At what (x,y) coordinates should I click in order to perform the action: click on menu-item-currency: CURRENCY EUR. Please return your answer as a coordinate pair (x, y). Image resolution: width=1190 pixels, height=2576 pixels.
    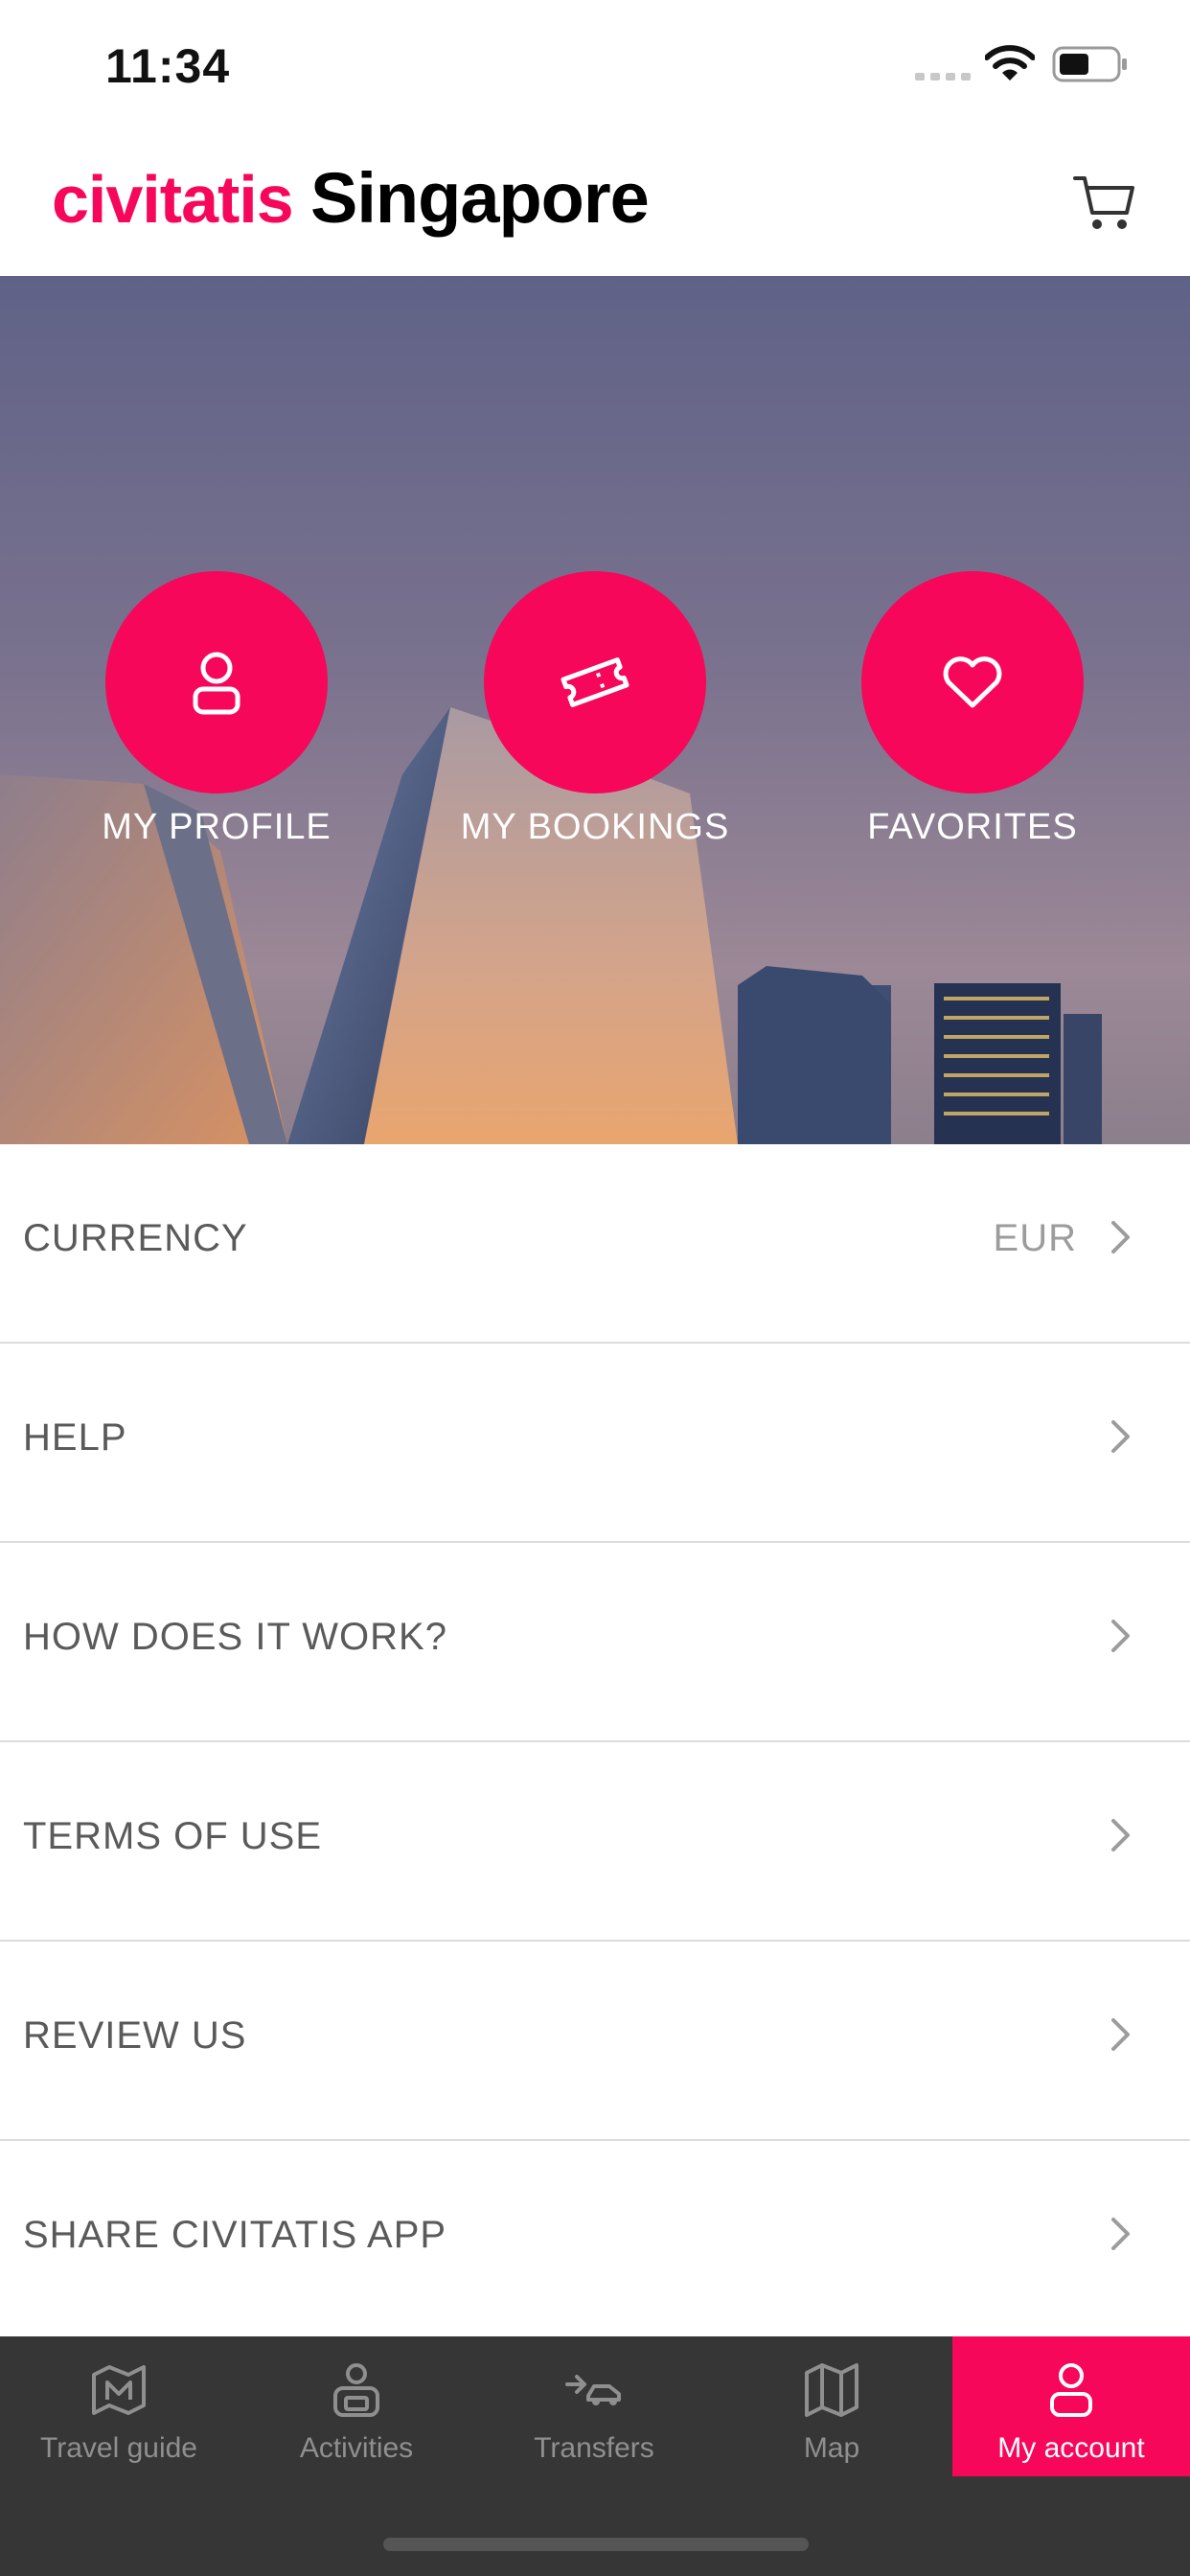
    Looking at the image, I should click on (595, 1244).